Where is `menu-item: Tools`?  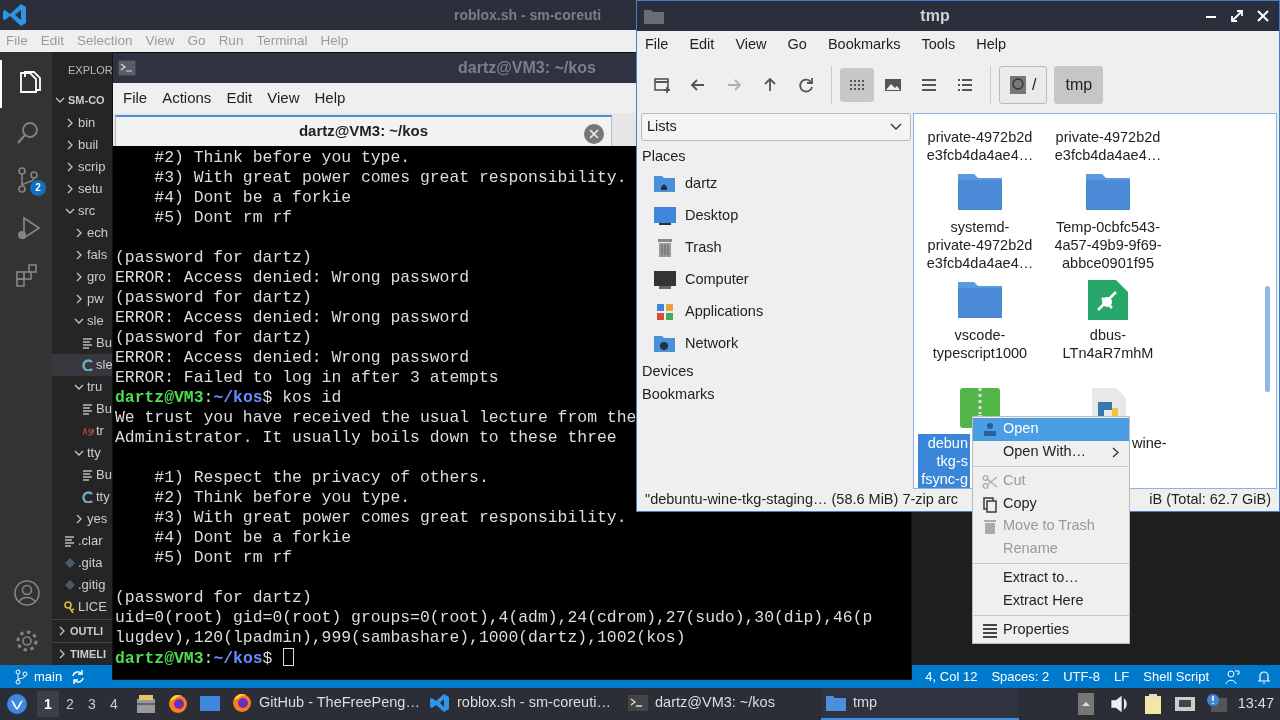
menu-item: Tools is located at coordinates (938, 45).